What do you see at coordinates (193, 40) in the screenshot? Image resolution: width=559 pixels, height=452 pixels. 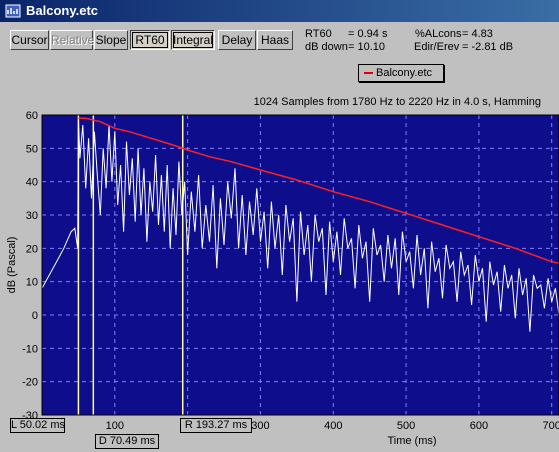 I see `integral-button: Integral` at bounding box center [193, 40].